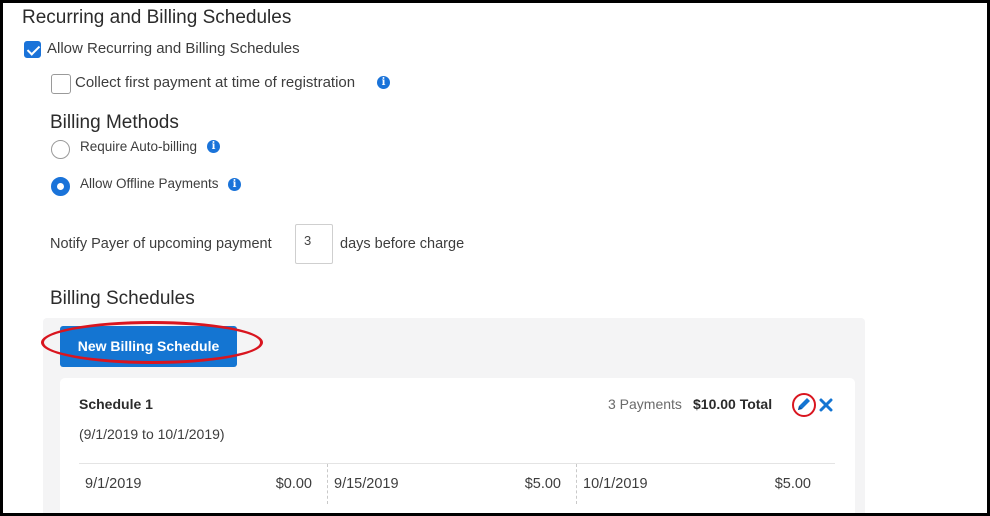 This screenshot has width=990, height=516. What do you see at coordinates (148, 346) in the screenshot?
I see `new-billing-schedule-button: New Billing Schedule` at bounding box center [148, 346].